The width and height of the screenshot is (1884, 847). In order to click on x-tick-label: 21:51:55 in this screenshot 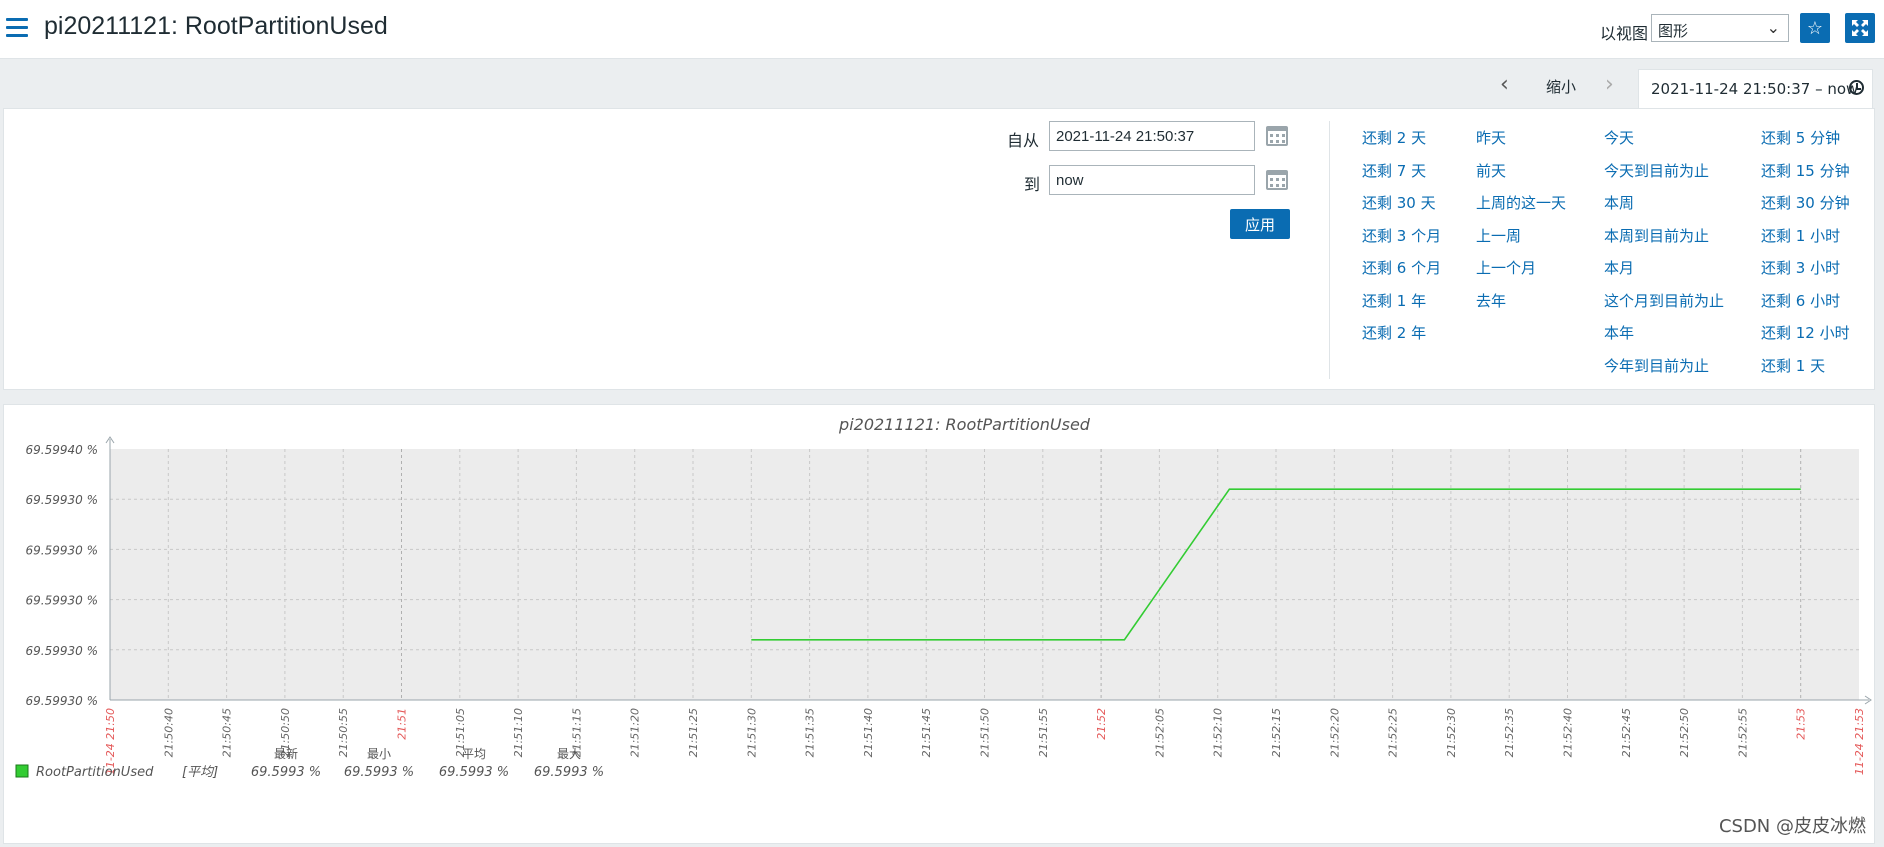, I will do `click(1043, 732)`.